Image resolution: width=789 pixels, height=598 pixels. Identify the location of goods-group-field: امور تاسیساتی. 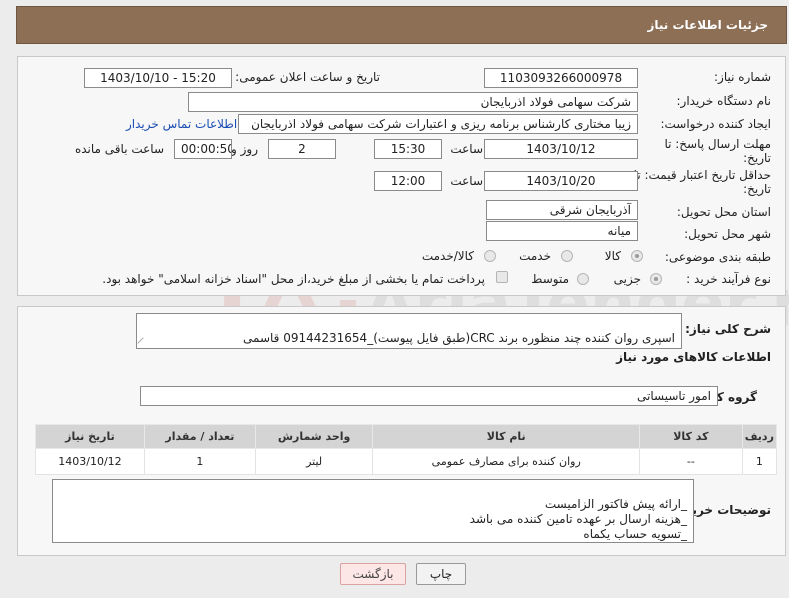
(429, 396).